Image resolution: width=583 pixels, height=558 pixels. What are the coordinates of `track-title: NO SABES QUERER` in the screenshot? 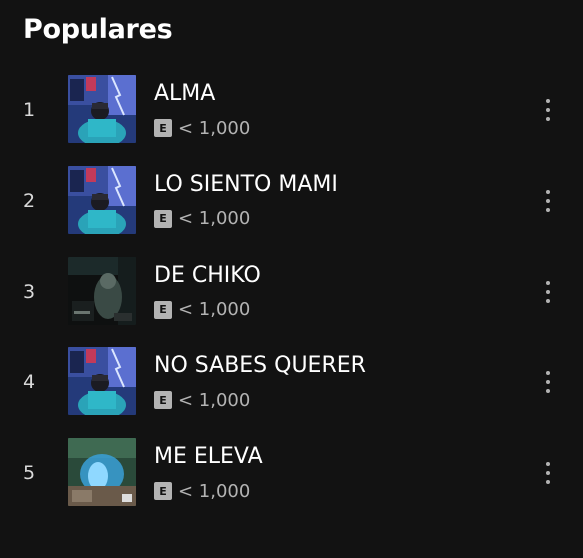 It's located at (260, 365).